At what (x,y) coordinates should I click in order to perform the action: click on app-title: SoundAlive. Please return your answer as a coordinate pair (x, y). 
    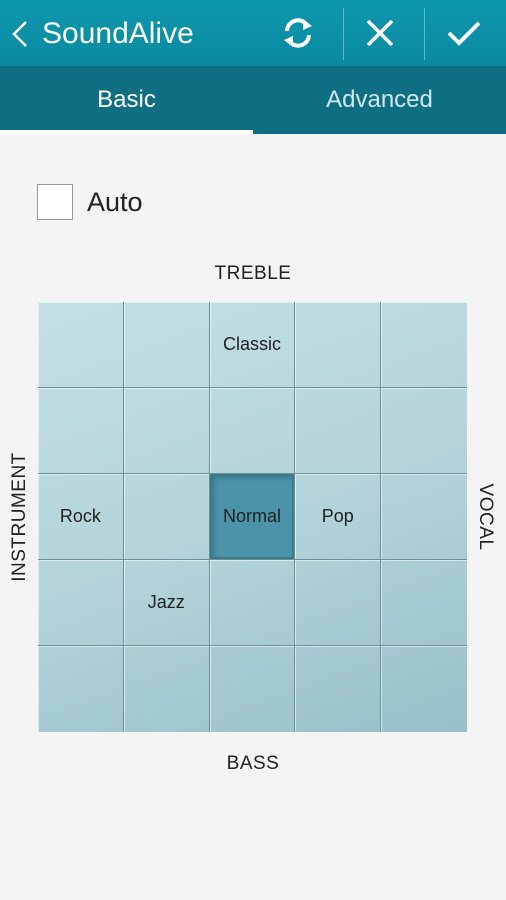
    Looking at the image, I should click on (118, 33).